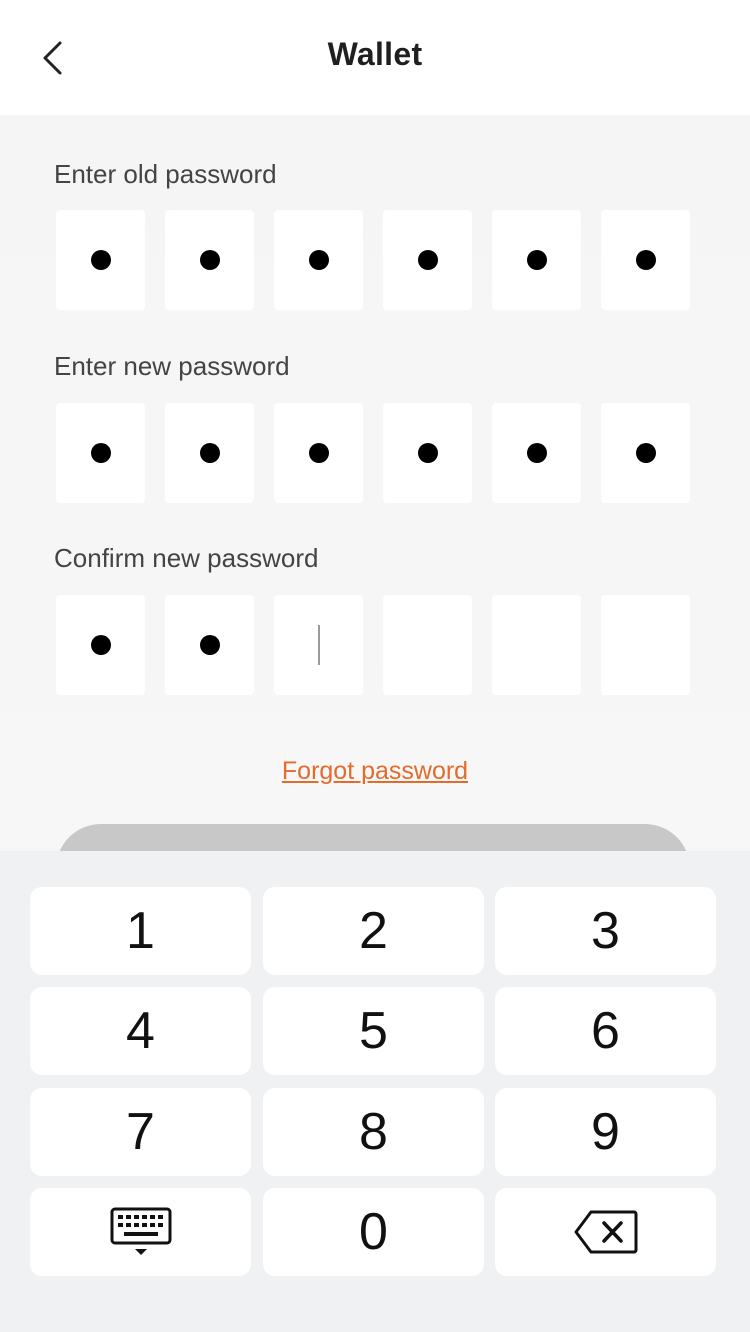 Image resolution: width=750 pixels, height=1332 pixels. I want to click on key-2: 2, so click(373, 931).